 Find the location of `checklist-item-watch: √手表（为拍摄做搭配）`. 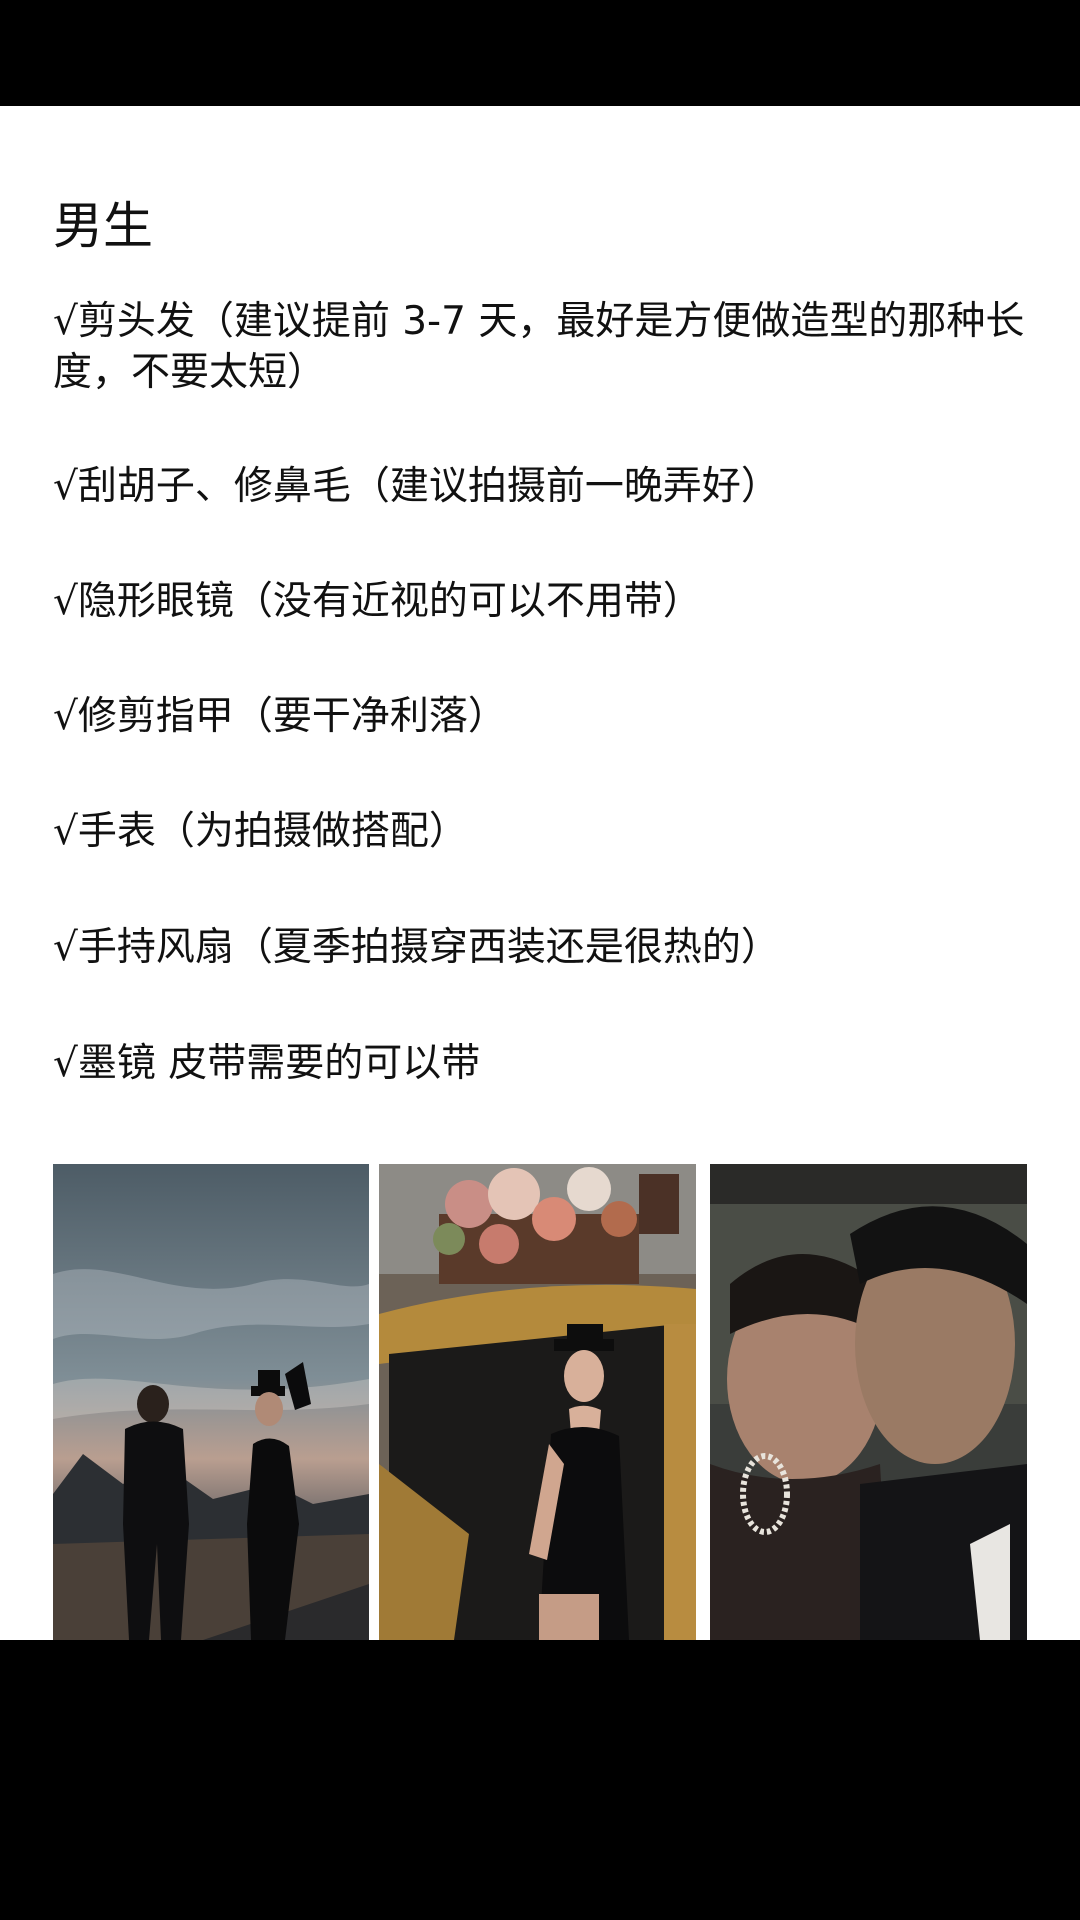

checklist-item-watch: √手表（为拍摄做搭配） is located at coordinates (260, 831).